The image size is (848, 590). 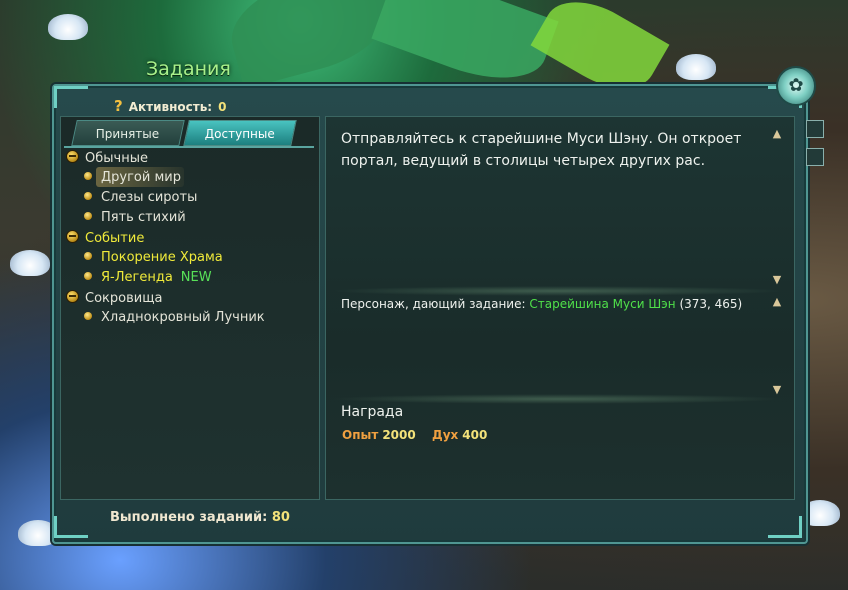 I want to click on activity-value: 0, so click(x=222, y=107).